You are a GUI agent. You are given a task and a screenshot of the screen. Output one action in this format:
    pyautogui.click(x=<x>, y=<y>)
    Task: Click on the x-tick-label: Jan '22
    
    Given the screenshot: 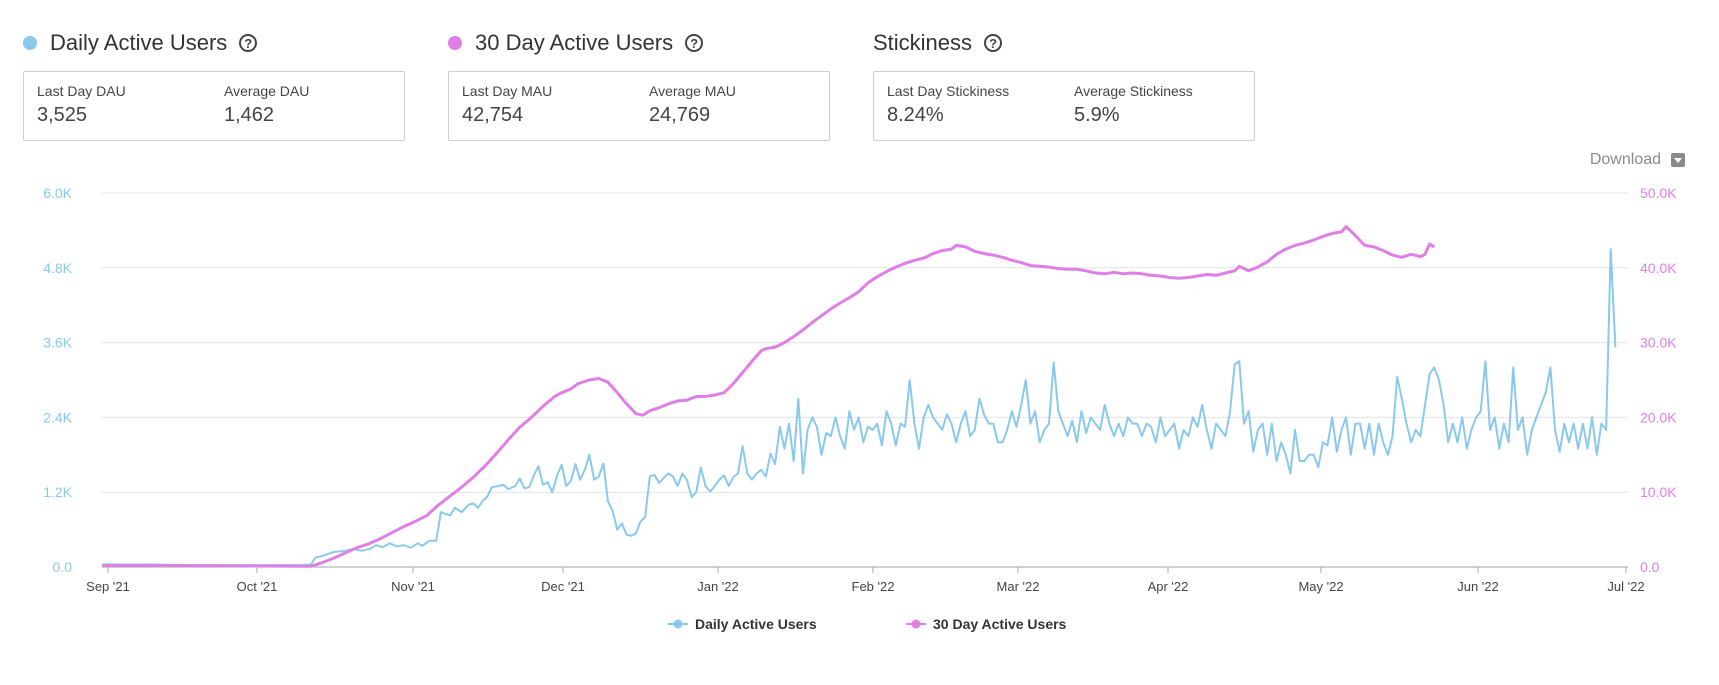 What is the action you would take?
    pyautogui.click(x=718, y=586)
    